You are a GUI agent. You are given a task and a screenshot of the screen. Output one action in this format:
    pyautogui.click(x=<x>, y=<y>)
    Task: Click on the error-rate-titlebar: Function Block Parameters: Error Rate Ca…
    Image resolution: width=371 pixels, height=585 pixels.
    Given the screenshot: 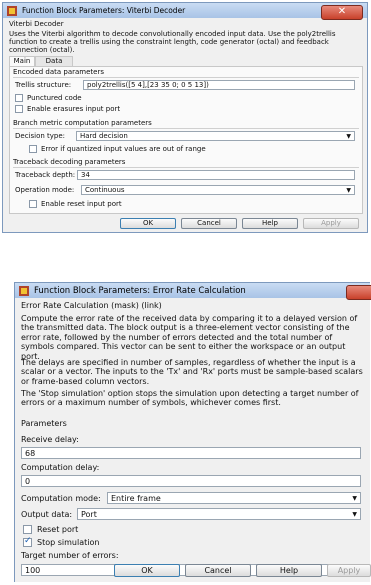 What is the action you would take?
    pyautogui.click(x=193, y=290)
    